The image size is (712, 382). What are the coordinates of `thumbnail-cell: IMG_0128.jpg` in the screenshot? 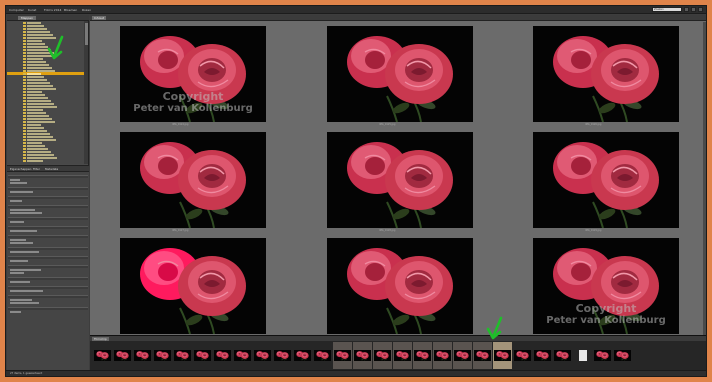 It's located at (399, 180).